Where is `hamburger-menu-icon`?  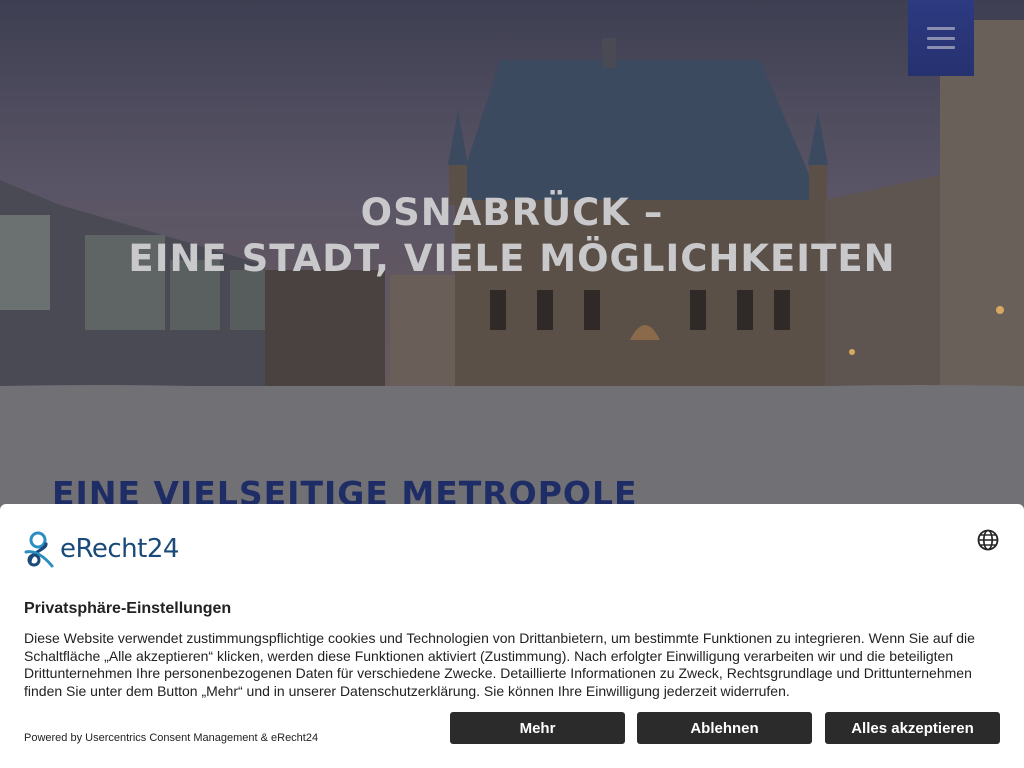 hamburger-menu-icon is located at coordinates (941, 38).